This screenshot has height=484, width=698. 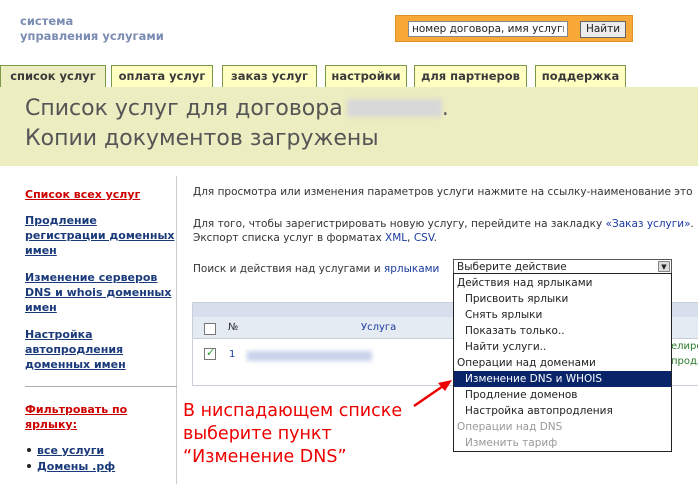 I want to click on action-select: Выберите действие ▼, so click(x=562, y=266).